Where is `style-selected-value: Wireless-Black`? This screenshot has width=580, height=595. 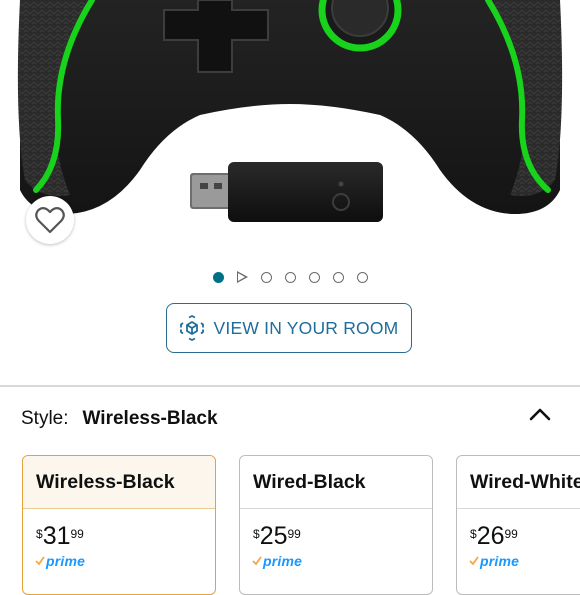 style-selected-value: Wireless-Black is located at coordinates (150, 418).